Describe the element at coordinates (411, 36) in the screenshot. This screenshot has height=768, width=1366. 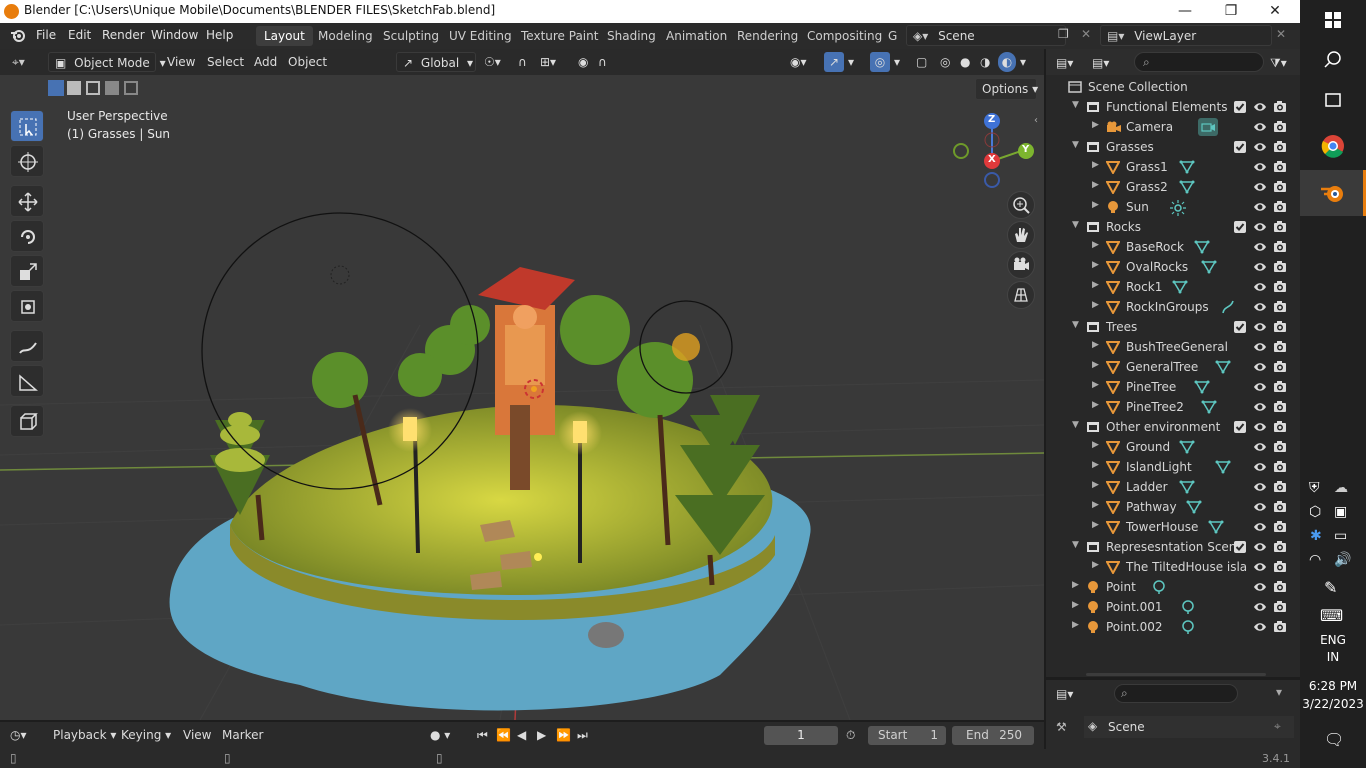
I see `tab-sculpting: Sculpting` at that location.